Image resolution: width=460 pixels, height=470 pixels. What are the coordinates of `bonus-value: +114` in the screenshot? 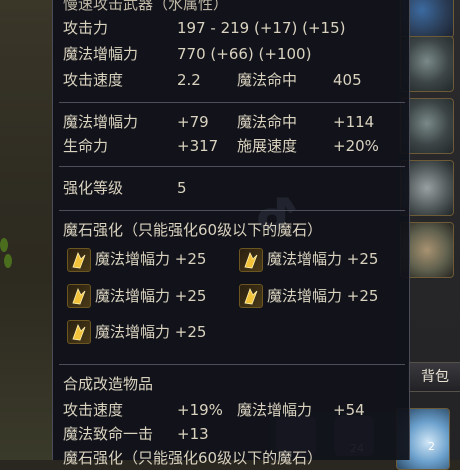 It's located at (354, 122).